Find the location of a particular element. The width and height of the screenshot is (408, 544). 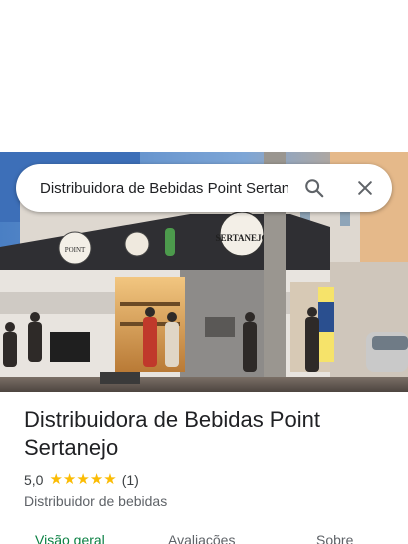

tab-about: Sobre is located at coordinates (334, 538).